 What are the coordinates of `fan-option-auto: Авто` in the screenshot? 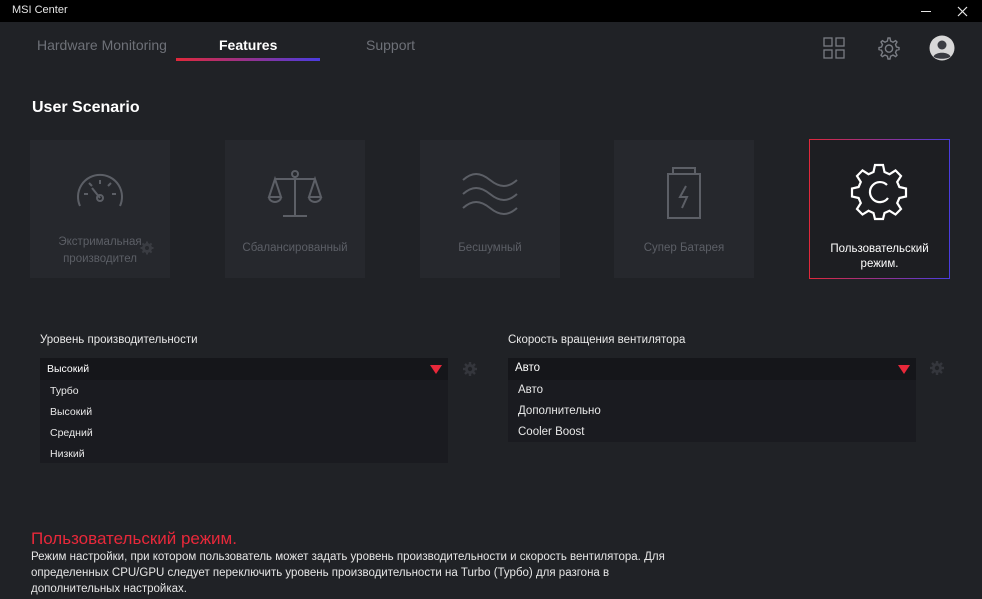 It's located at (530, 390).